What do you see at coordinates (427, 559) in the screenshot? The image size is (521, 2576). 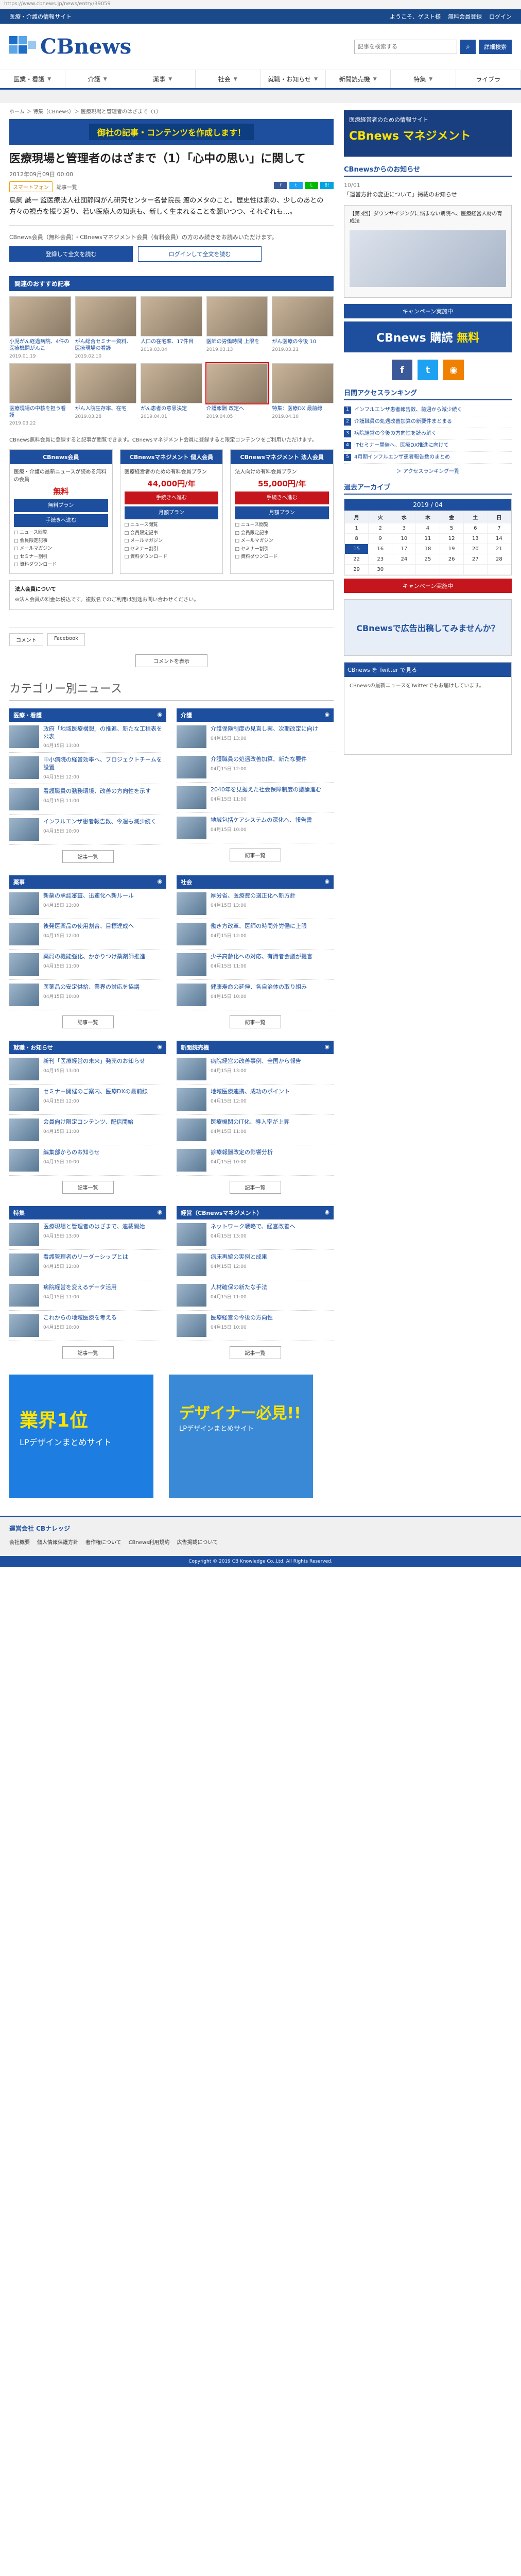 I see `calendar-day: 25` at bounding box center [427, 559].